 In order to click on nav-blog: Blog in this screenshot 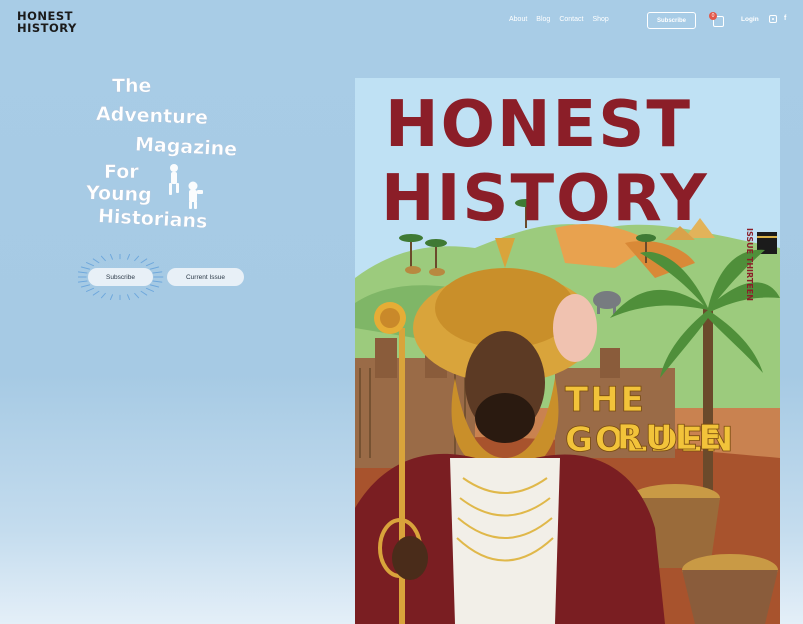, I will do `click(543, 19)`.